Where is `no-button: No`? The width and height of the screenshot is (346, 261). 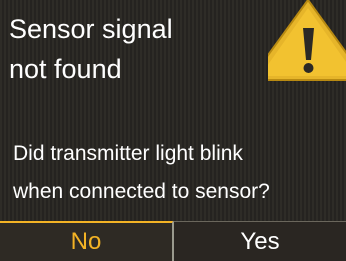
no-button: No is located at coordinates (86, 241).